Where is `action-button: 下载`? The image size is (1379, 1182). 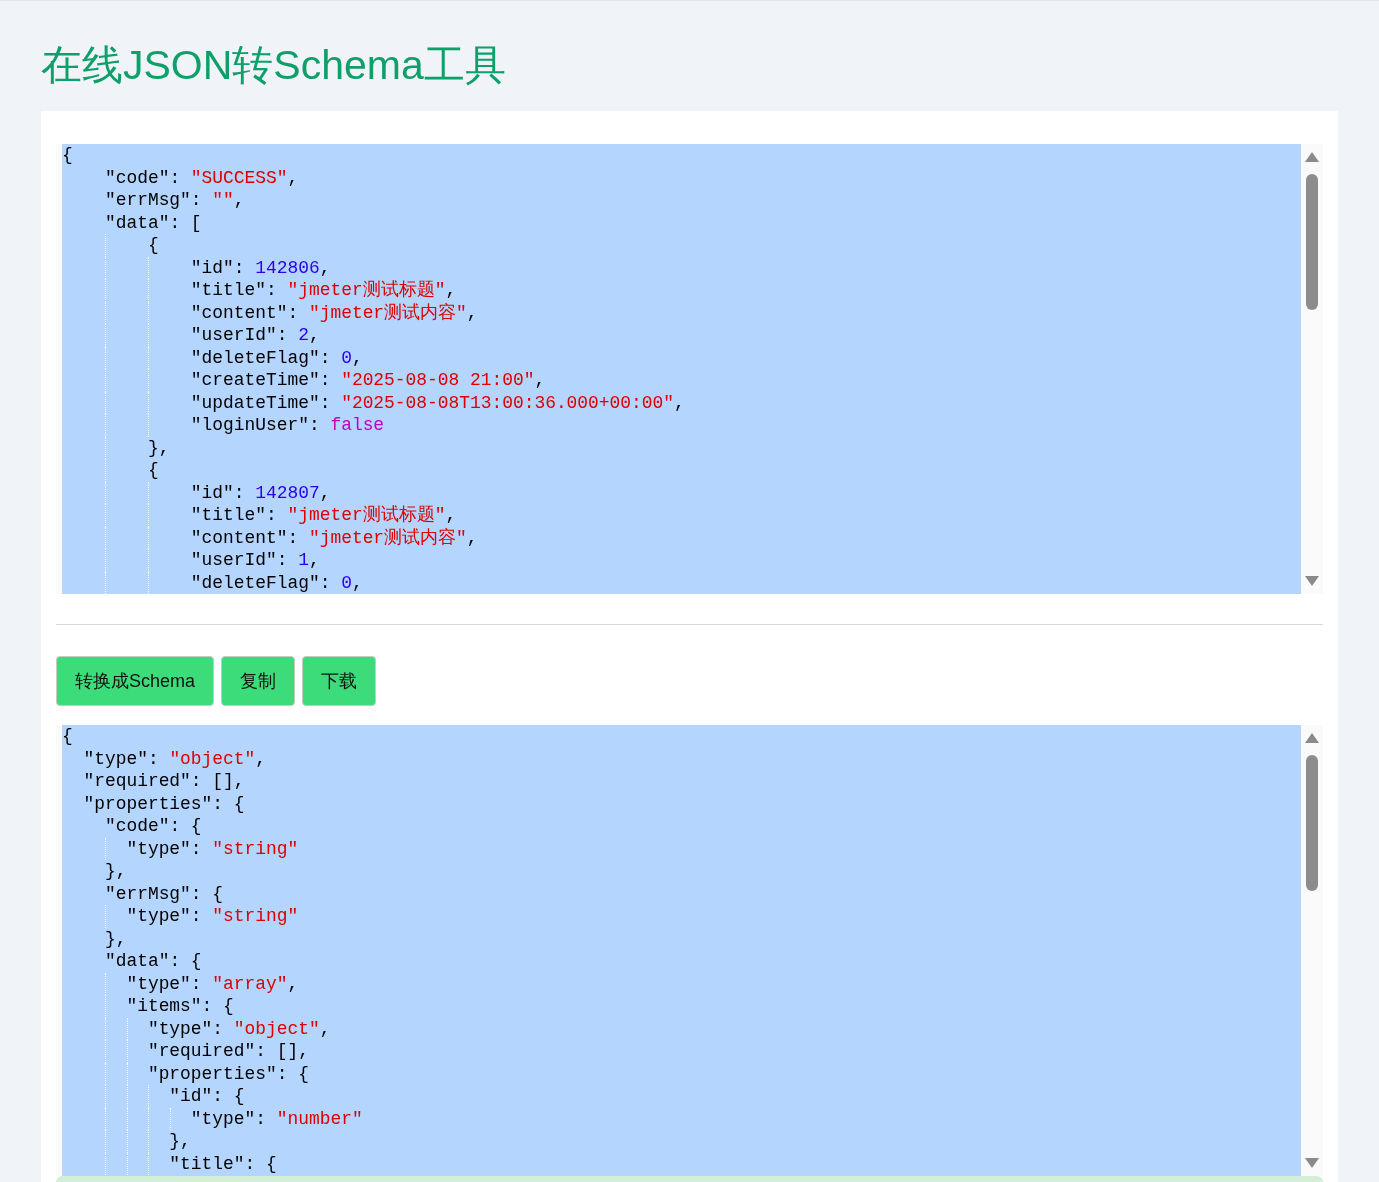 action-button: 下载 is located at coordinates (339, 681).